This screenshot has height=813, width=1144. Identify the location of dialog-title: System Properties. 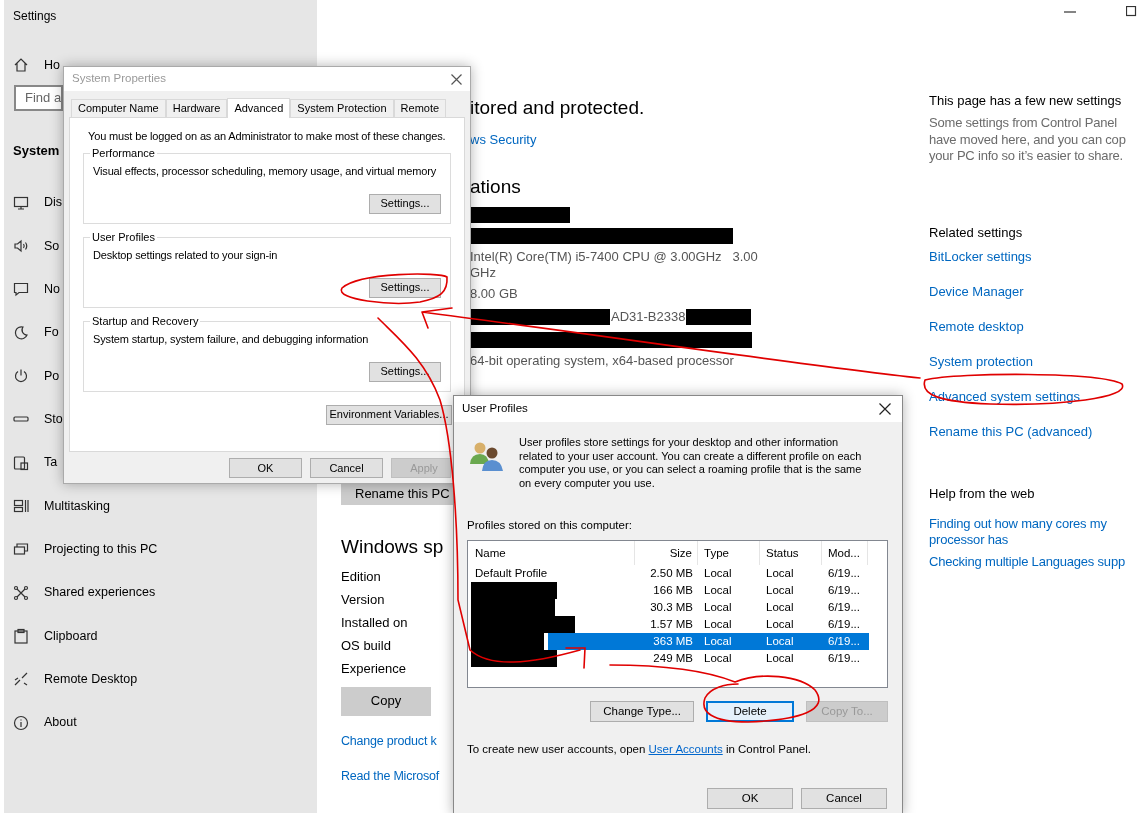
(119, 79).